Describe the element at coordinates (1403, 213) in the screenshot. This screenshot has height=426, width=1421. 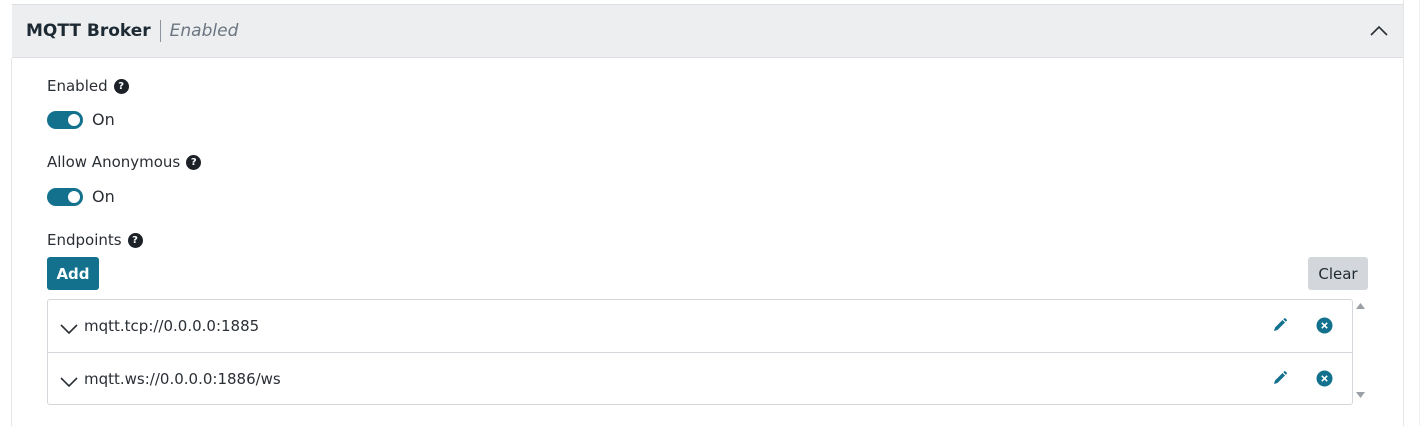
I see `panel-right-border` at that location.